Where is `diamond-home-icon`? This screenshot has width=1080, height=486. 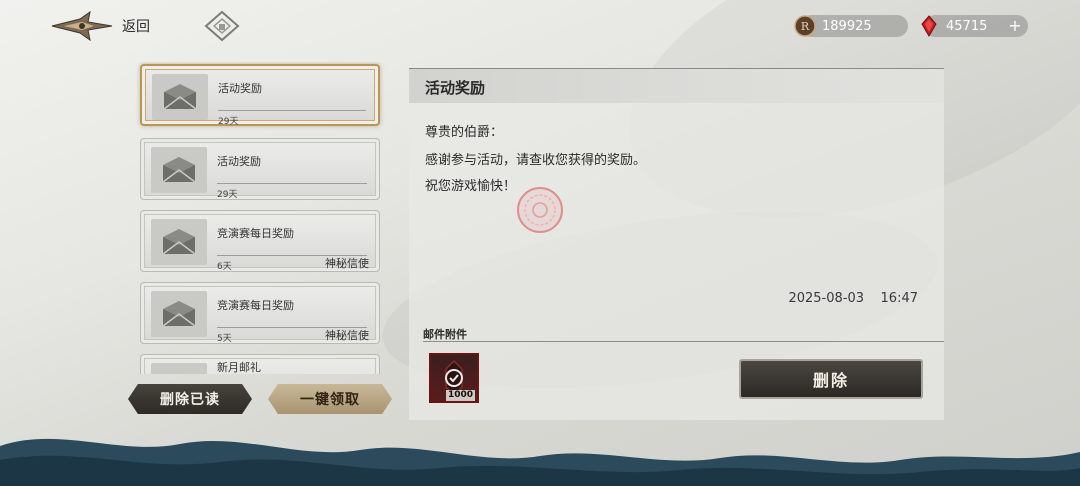
diamond-home-icon is located at coordinates (222, 26).